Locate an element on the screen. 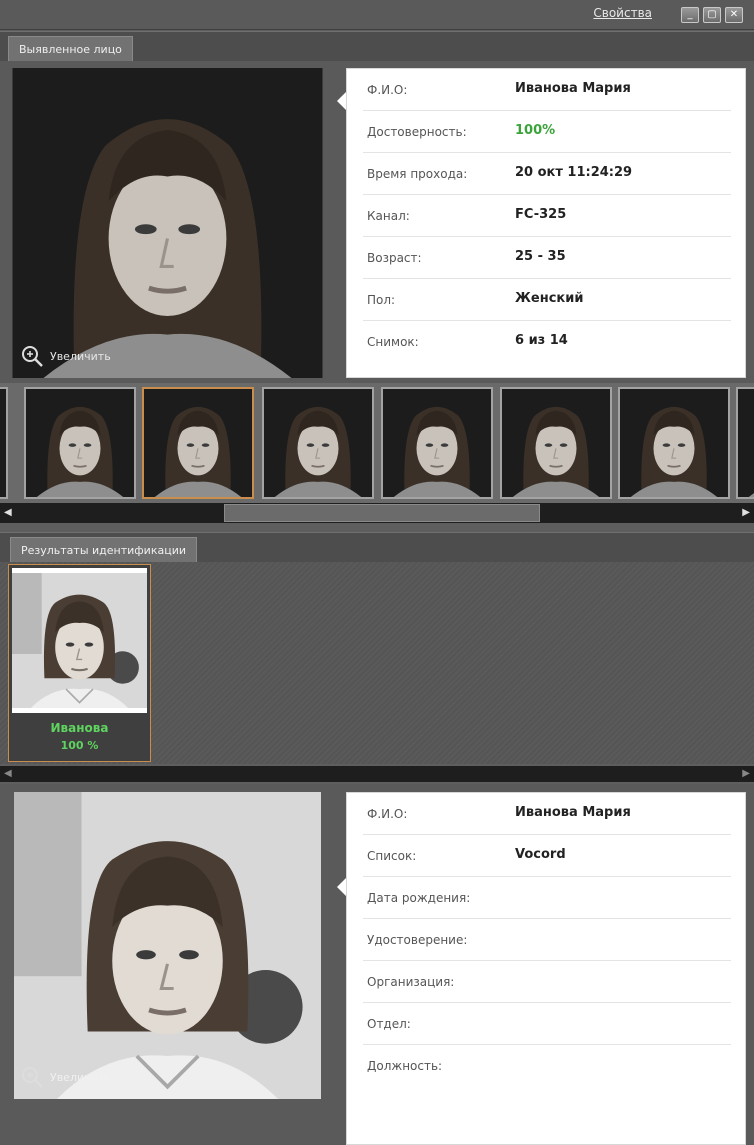  info-row-channel: Канал: FC-325 is located at coordinates (547, 216).